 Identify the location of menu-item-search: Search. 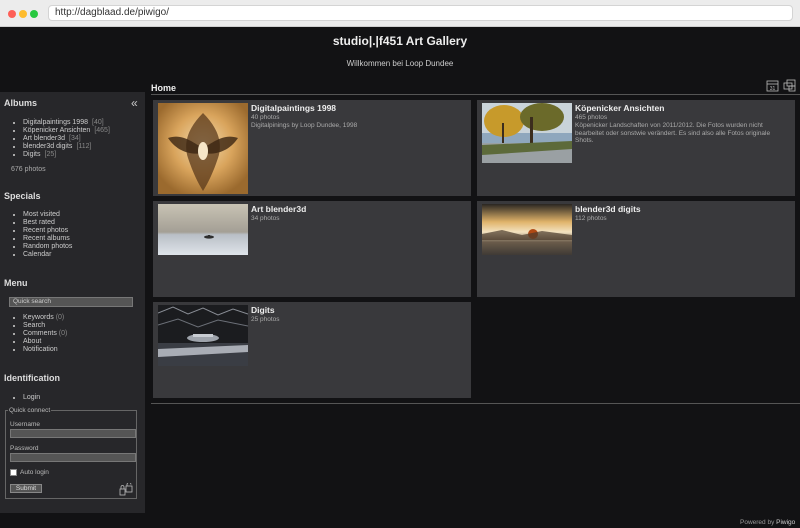
(39, 326).